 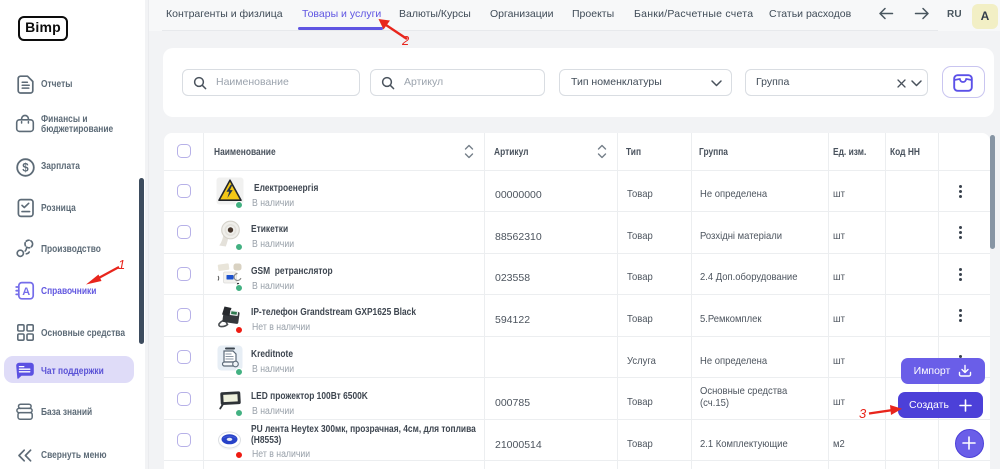 I want to click on svg-text: A, so click(x=26, y=292).